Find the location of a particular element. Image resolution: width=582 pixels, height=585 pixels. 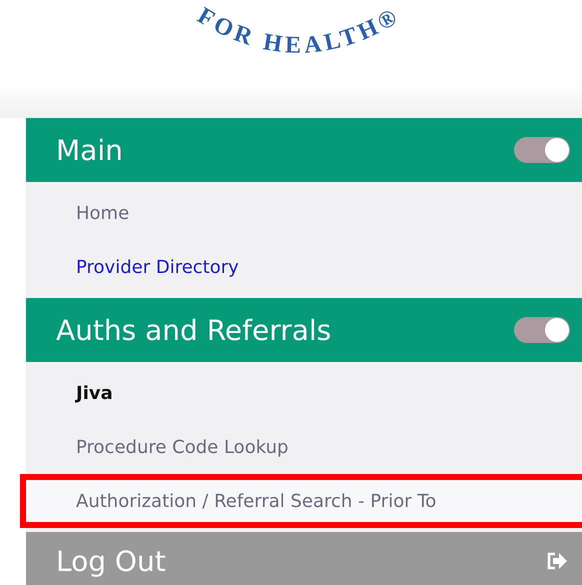

menu-item: Provider Directory is located at coordinates (157, 267).